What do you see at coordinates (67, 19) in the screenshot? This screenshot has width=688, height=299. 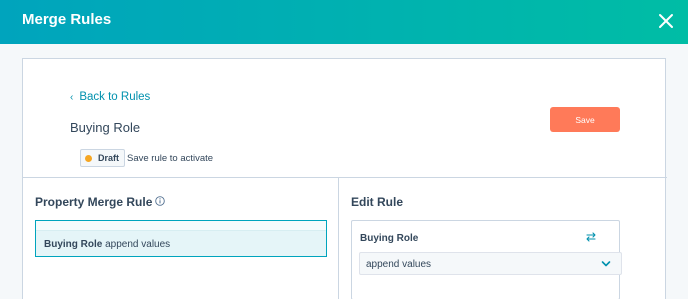 I see `modal-title: Merge Rules` at bounding box center [67, 19].